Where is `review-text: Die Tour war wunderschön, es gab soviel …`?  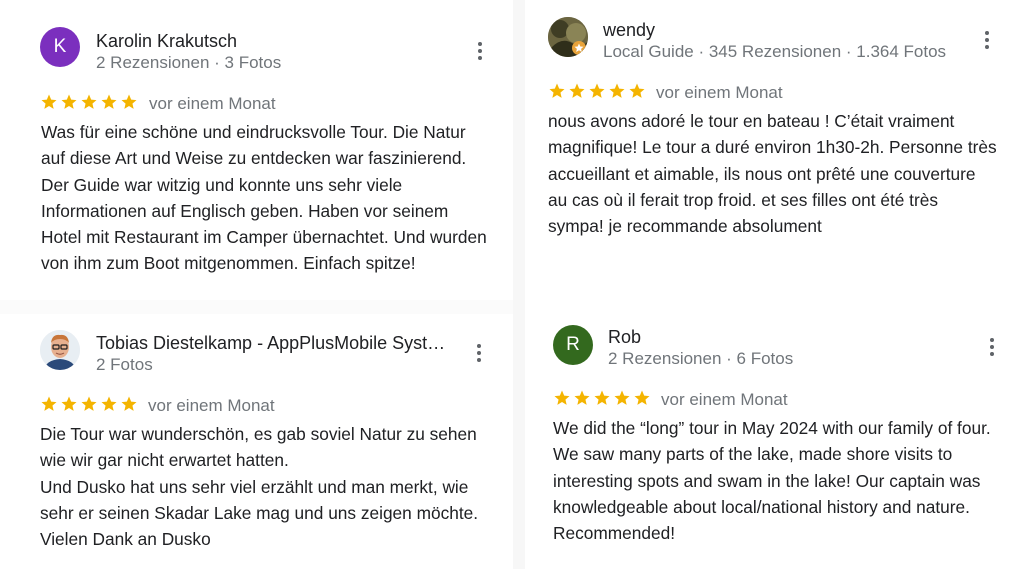
review-text: Die Tour war wunderschön, es gab soviel … is located at coordinates (259, 486).